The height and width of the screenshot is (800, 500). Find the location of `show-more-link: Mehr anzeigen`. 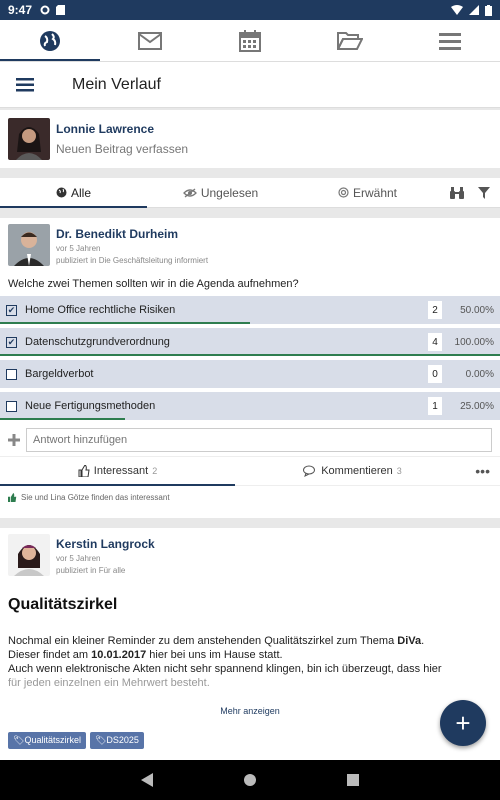

show-more-link: Mehr anzeigen is located at coordinates (250, 711).